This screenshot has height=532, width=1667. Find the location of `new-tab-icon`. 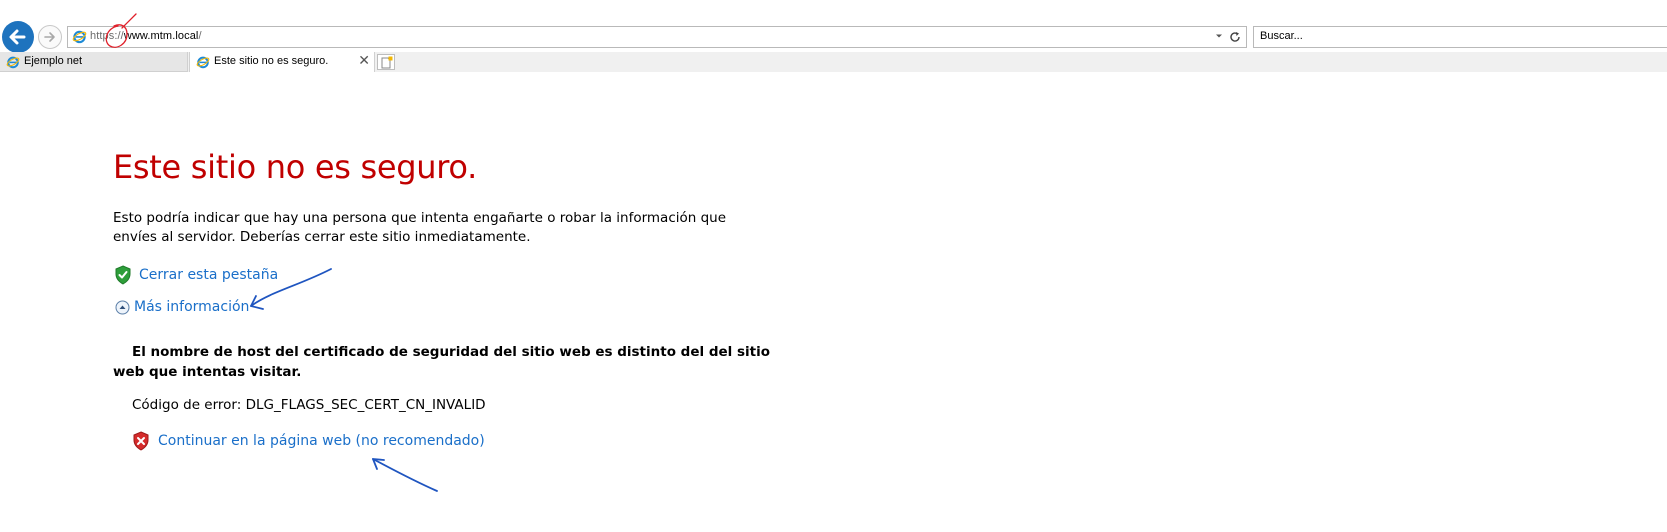

new-tab-icon is located at coordinates (387, 62).